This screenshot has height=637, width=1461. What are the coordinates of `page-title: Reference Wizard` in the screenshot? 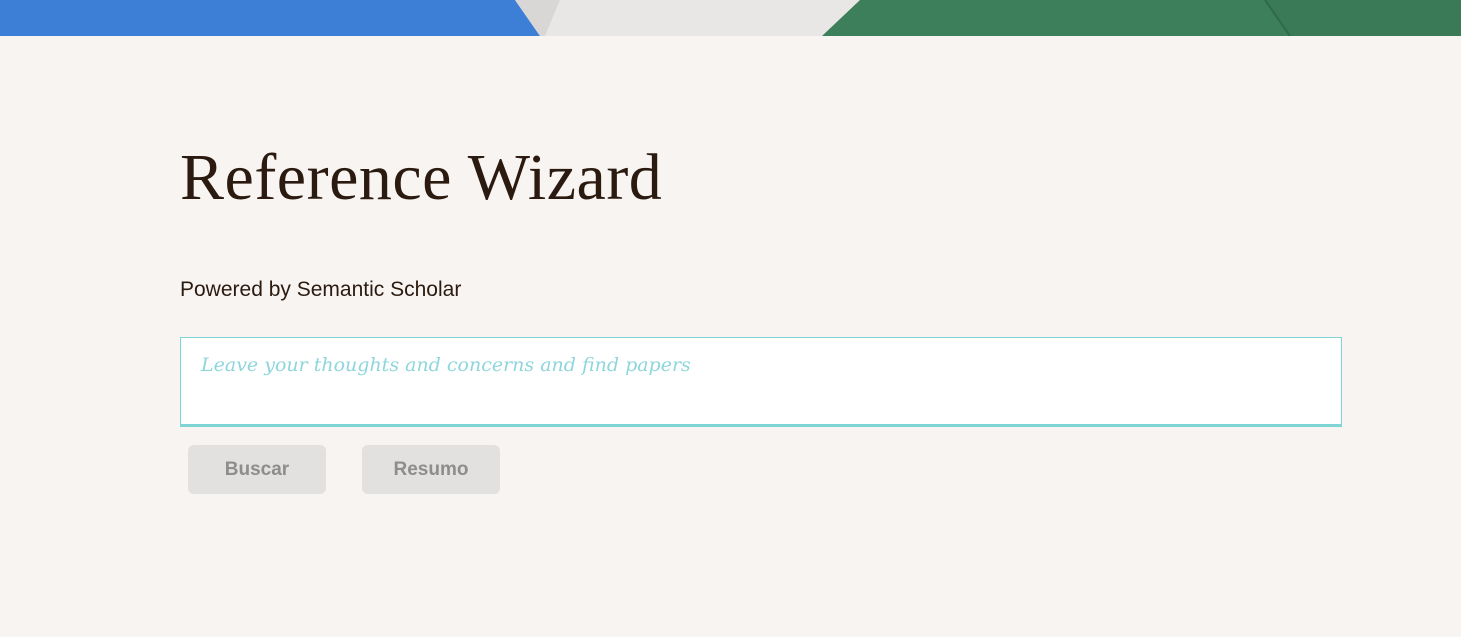 It's located at (421, 177).